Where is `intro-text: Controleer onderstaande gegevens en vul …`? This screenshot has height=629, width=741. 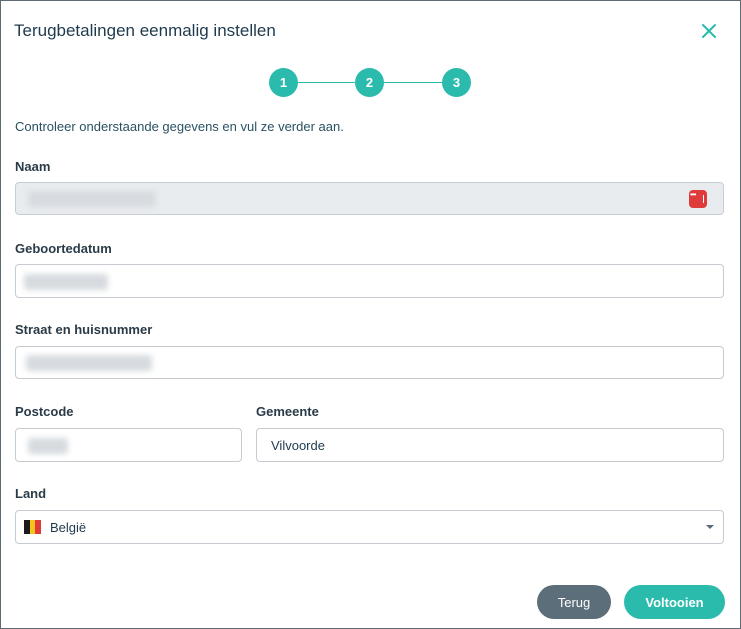
intro-text: Controleer onderstaande gegevens en vul … is located at coordinates (179, 126).